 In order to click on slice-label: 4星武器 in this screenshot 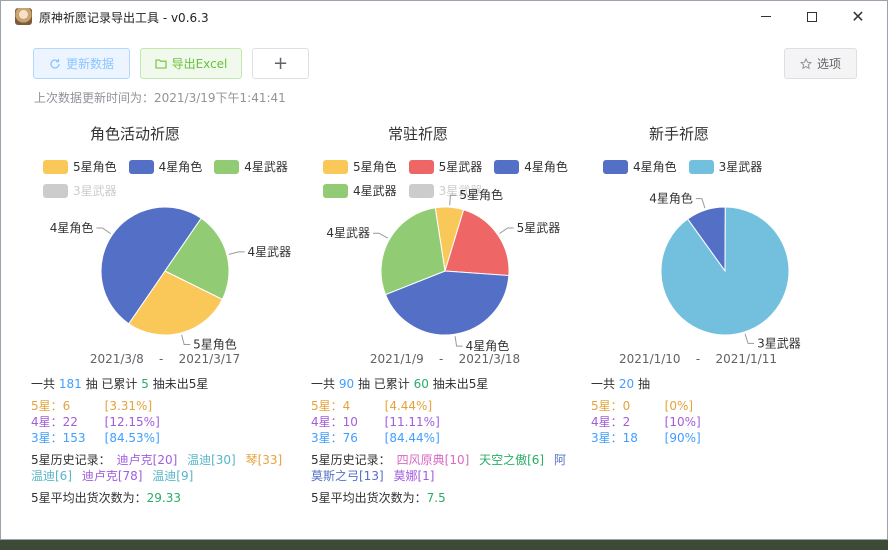, I will do `click(348, 233)`.